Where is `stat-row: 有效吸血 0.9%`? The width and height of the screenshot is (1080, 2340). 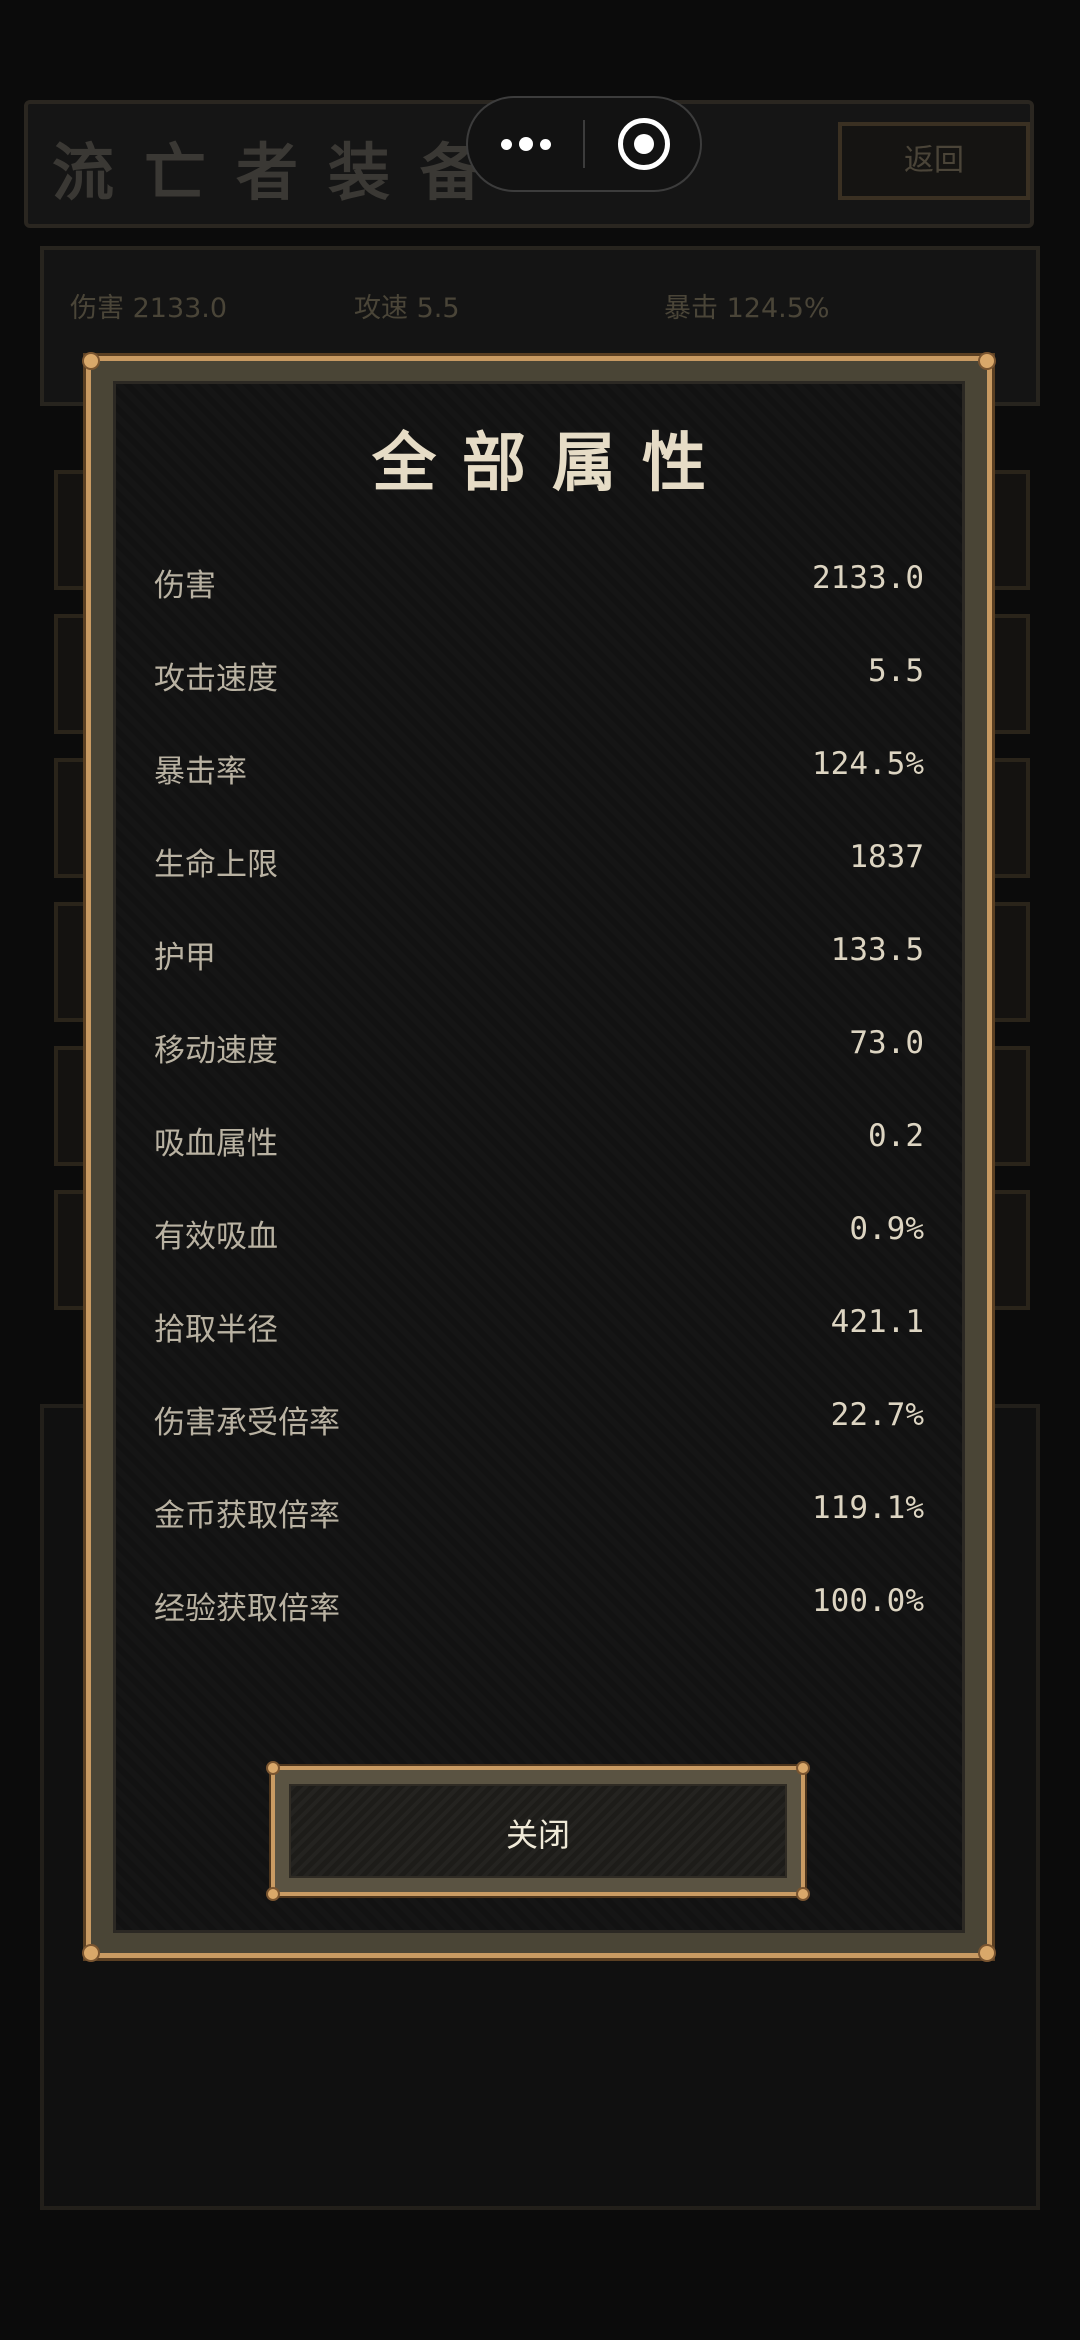
stat-row: 有效吸血 0.9% is located at coordinates (539, 1236).